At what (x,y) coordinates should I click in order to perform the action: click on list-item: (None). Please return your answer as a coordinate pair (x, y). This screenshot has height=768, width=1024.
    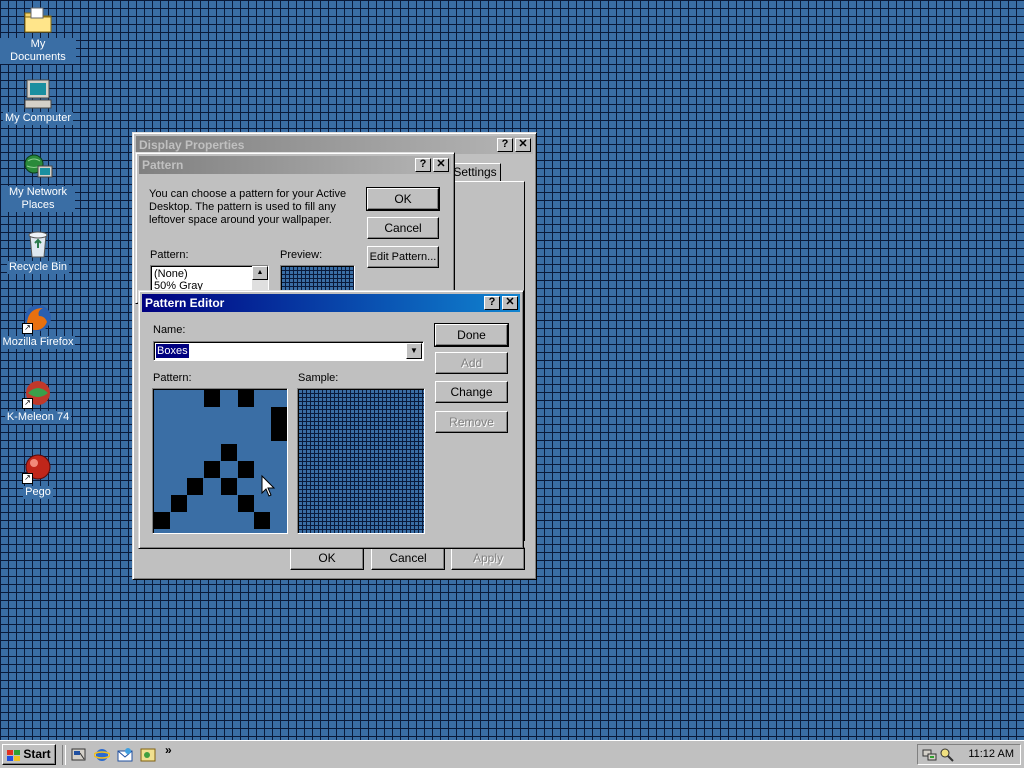
    Looking at the image, I should click on (171, 274).